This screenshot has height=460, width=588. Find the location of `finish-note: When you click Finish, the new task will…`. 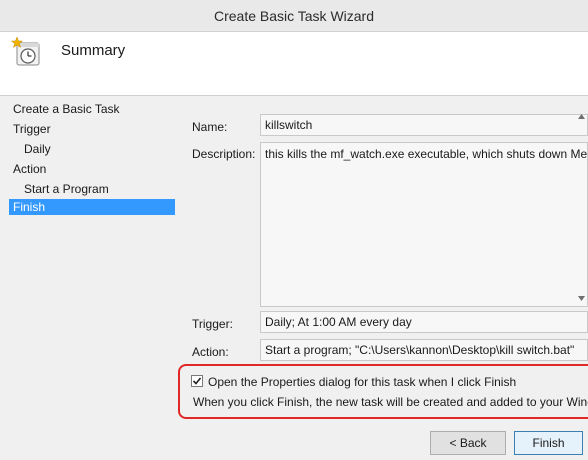

finish-note: When you click Finish, the new task will… is located at coordinates (390, 402).